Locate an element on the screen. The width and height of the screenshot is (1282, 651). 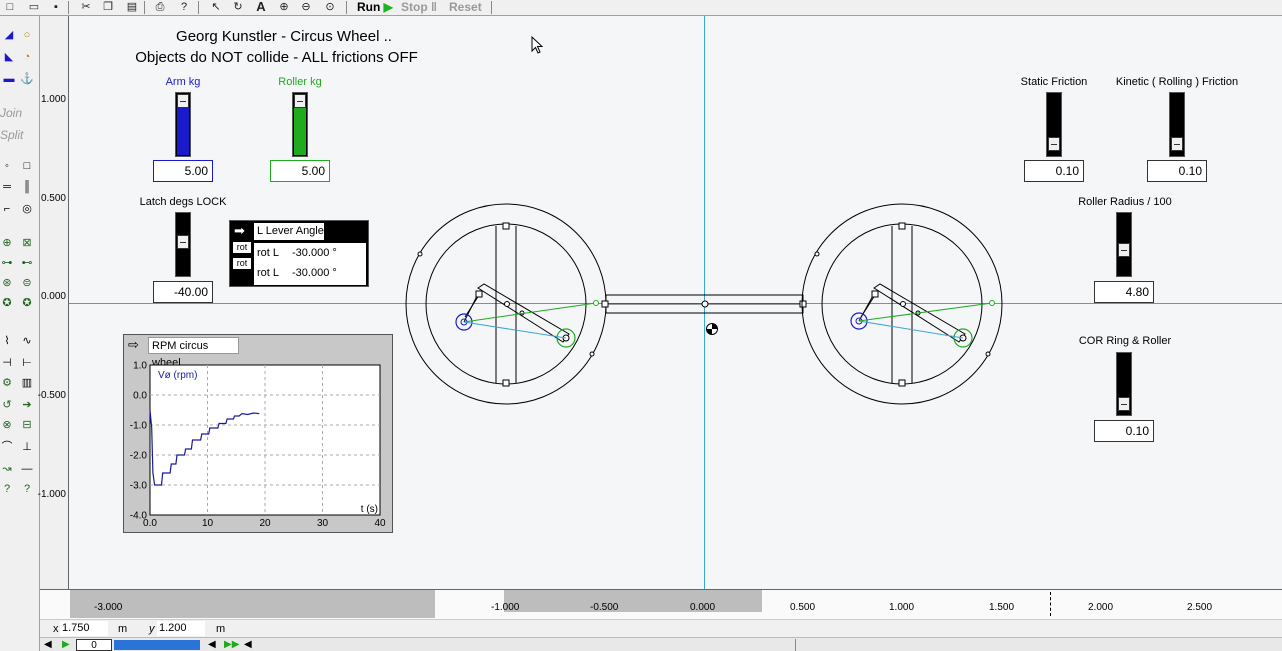
line-icon: — is located at coordinates (27, 469).